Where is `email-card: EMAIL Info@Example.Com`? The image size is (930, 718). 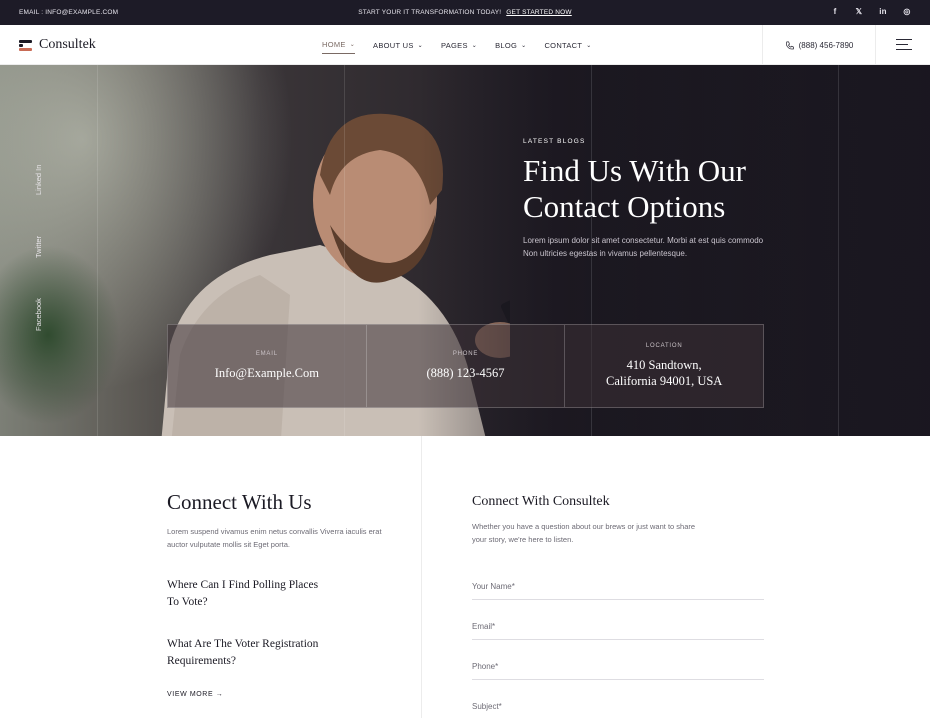
email-card: EMAIL Info@Example.Com is located at coordinates (267, 366).